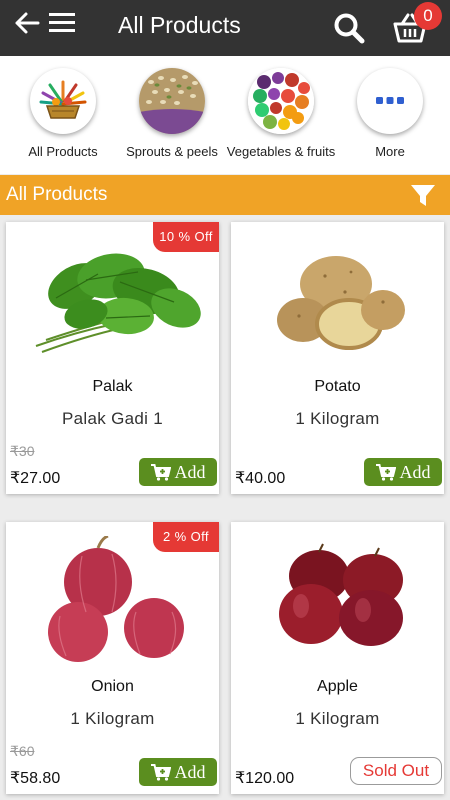 This screenshot has width=450, height=800. Describe the element at coordinates (112, 418) in the screenshot. I see `product-unit: Palak Gadi 1` at that location.